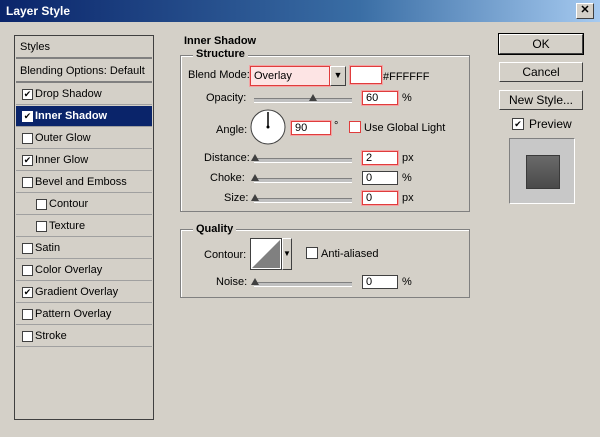 Image resolution: width=600 pixels, height=437 pixels. I want to click on size-input: 0, so click(380, 198).